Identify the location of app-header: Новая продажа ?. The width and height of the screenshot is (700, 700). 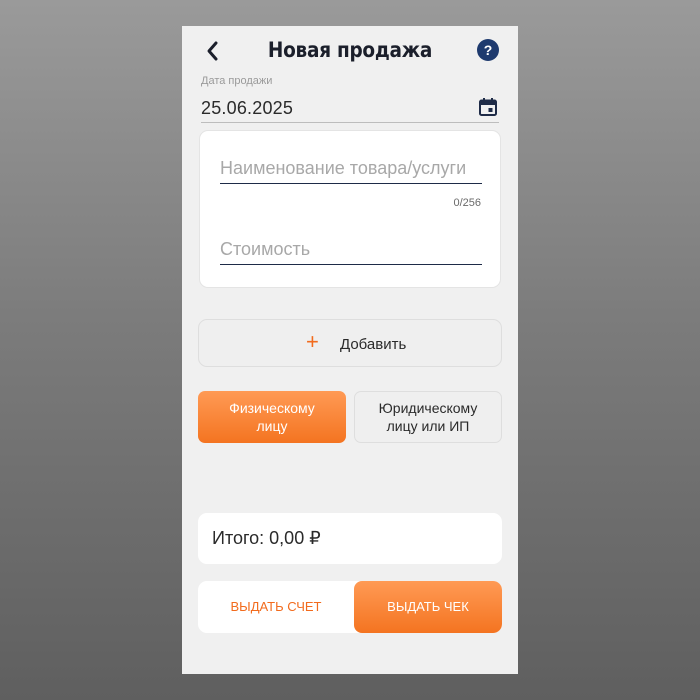
(350, 51).